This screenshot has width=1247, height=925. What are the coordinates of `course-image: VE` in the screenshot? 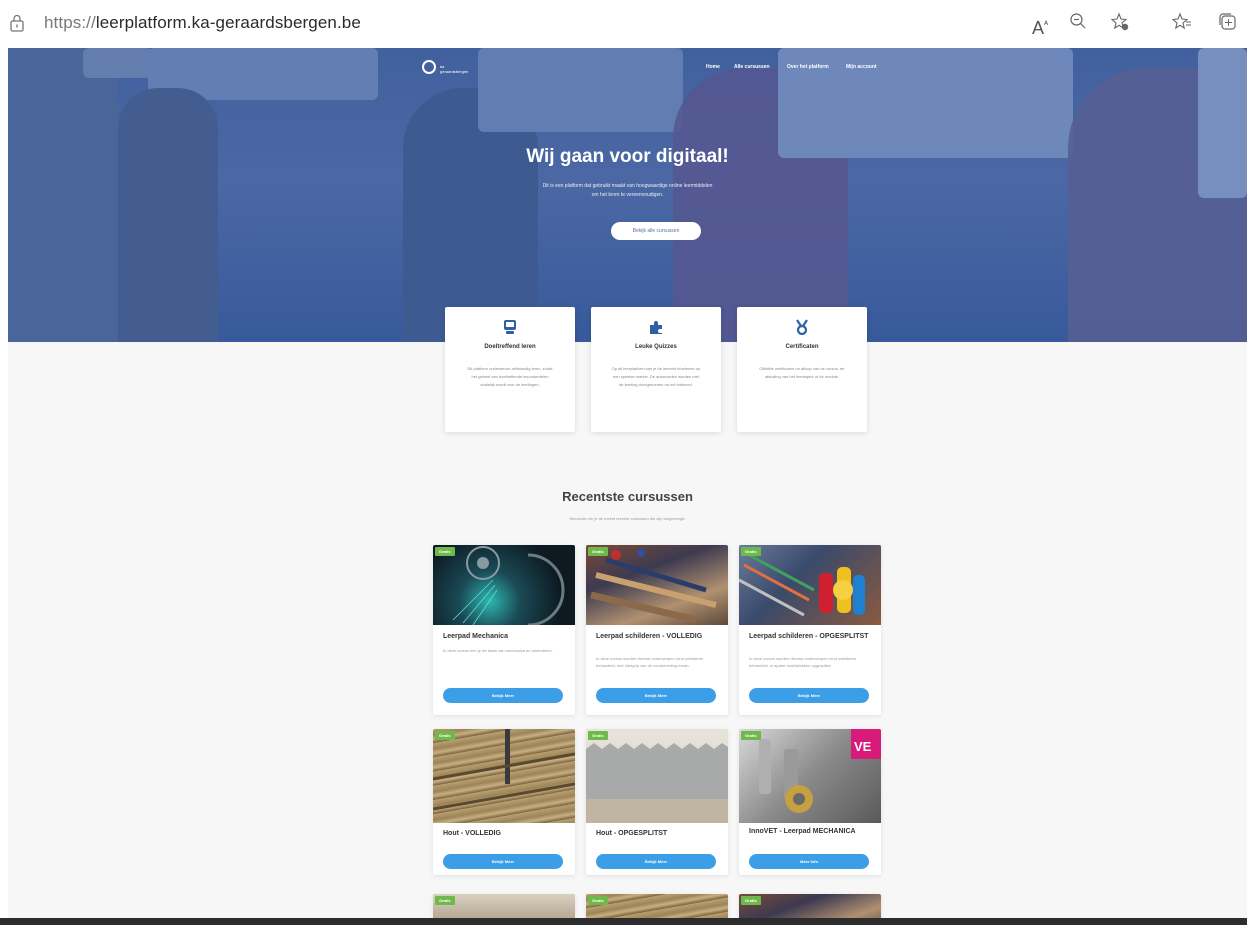 It's located at (810, 776).